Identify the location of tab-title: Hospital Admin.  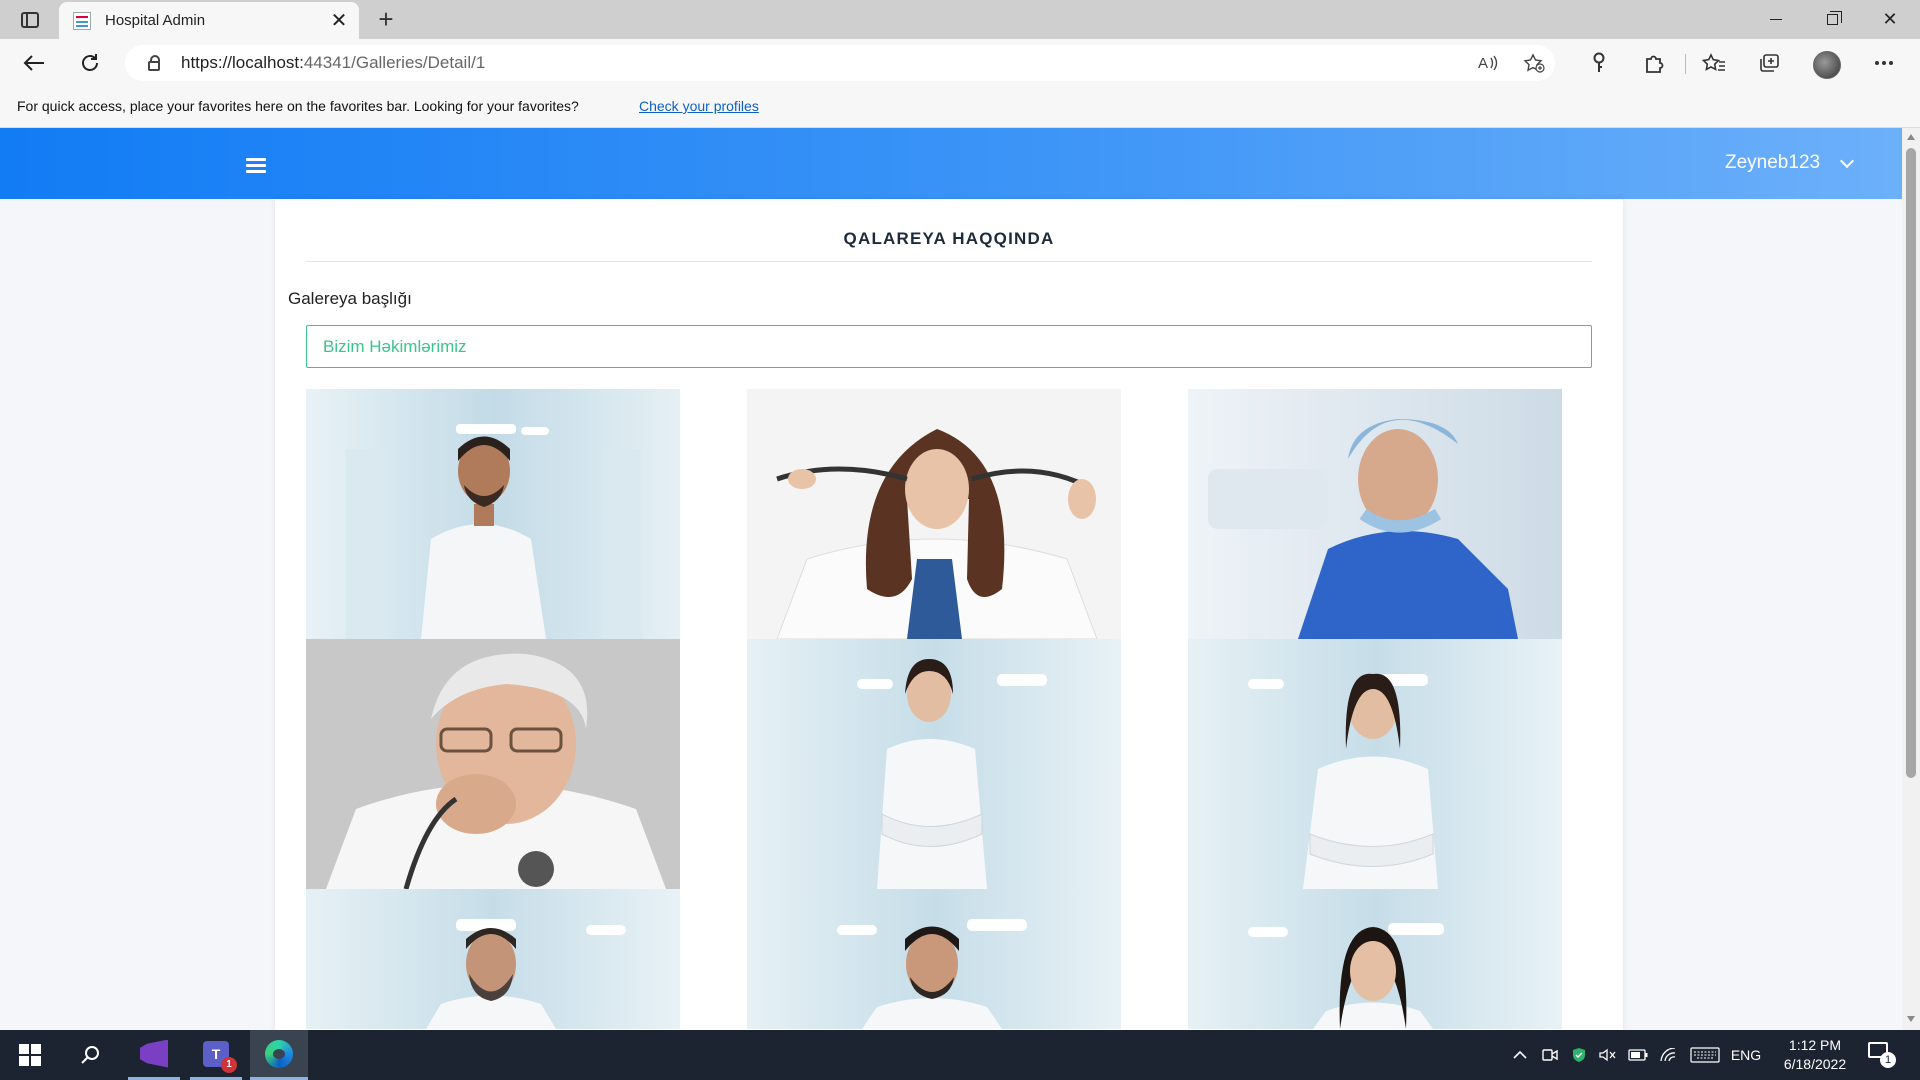
(155, 20).